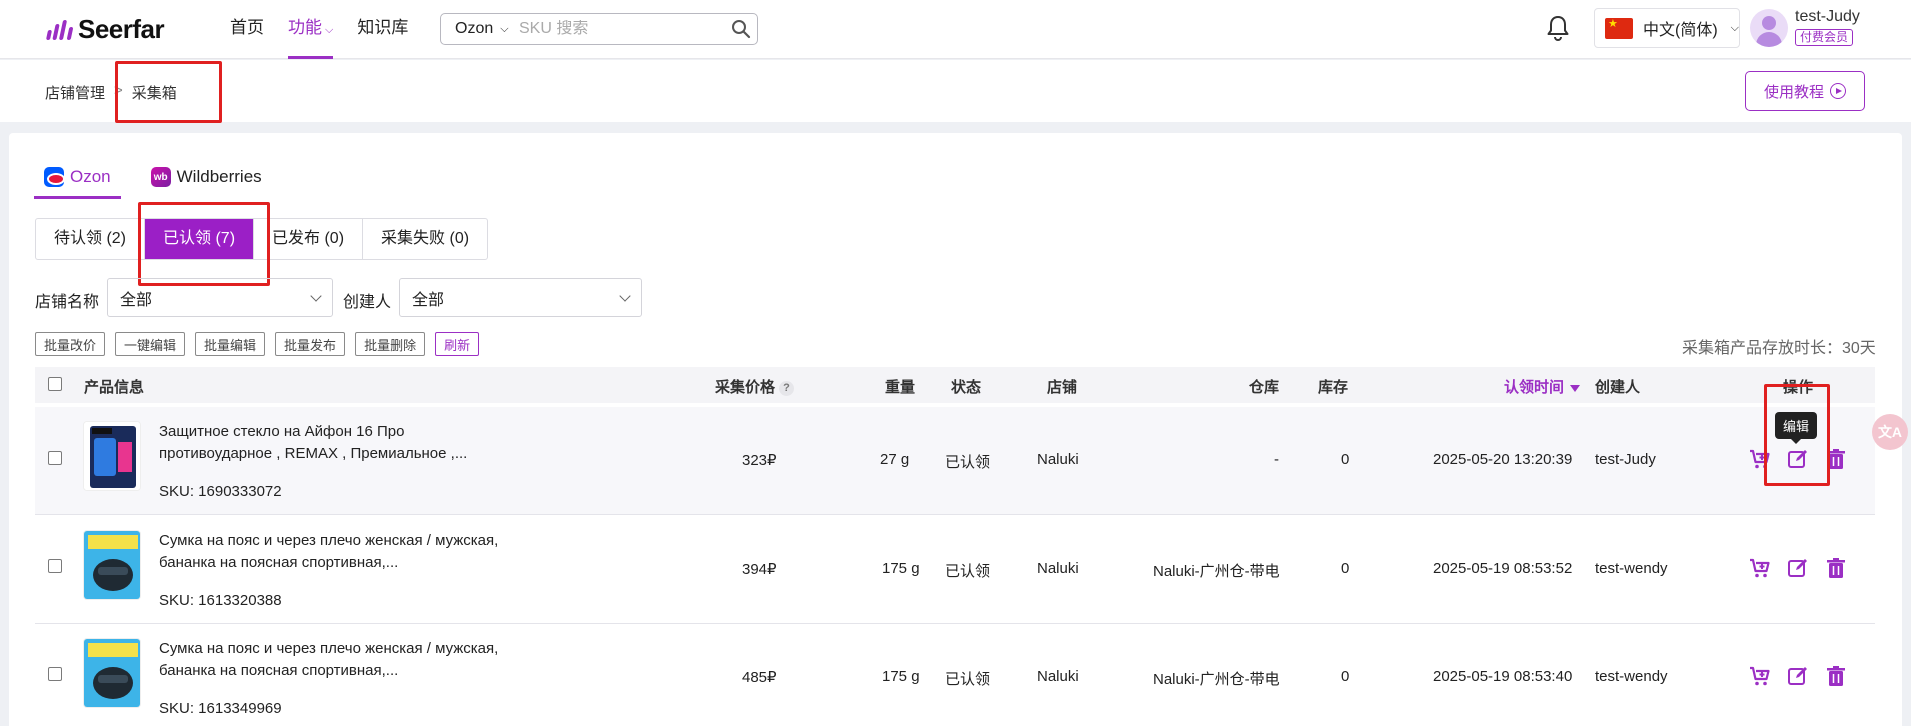  I want to click on breadcrumb-bar: 店铺管理 > 采集箱, so click(955, 91).